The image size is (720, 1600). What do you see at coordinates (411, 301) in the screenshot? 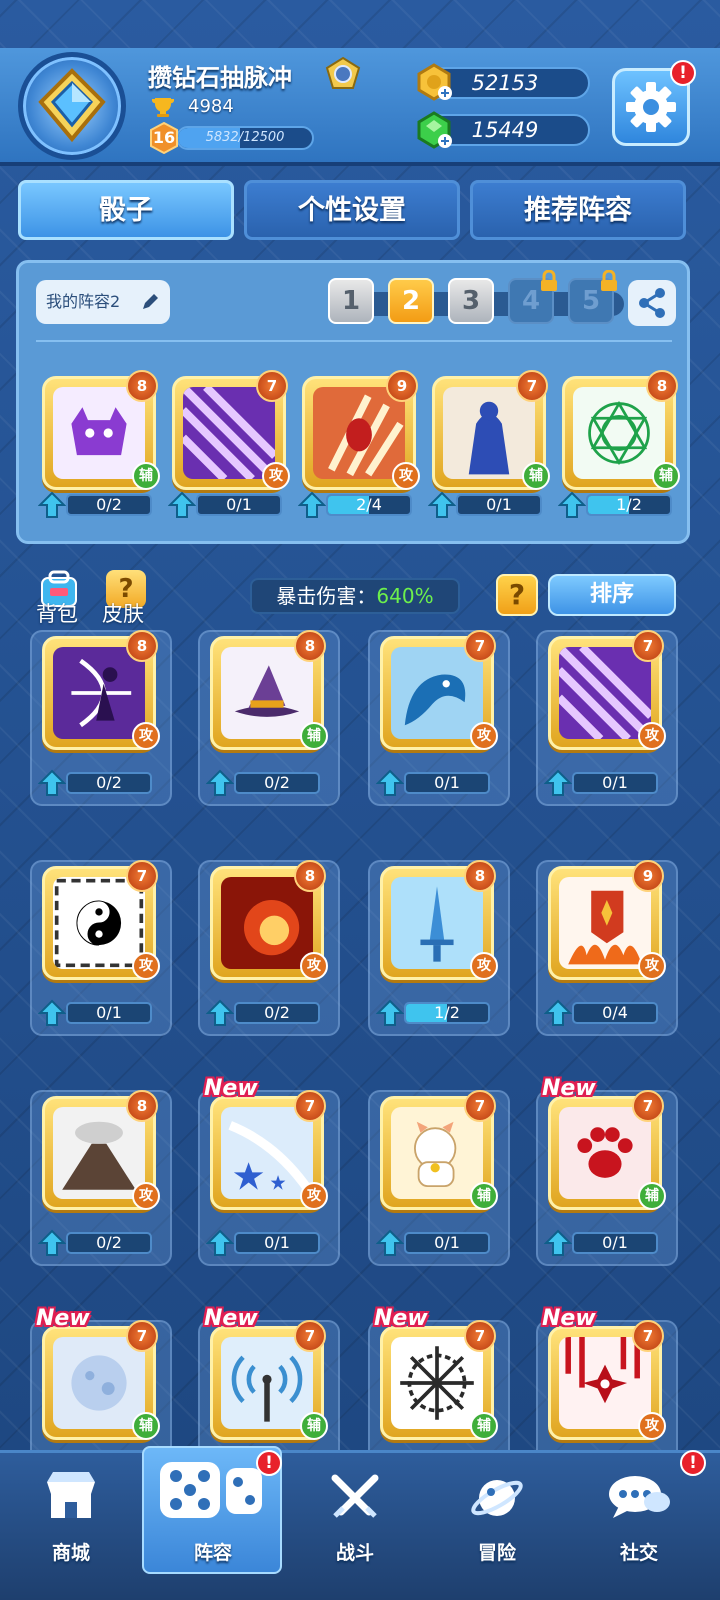
I see `deck-slot-2-button: 2` at bounding box center [411, 301].